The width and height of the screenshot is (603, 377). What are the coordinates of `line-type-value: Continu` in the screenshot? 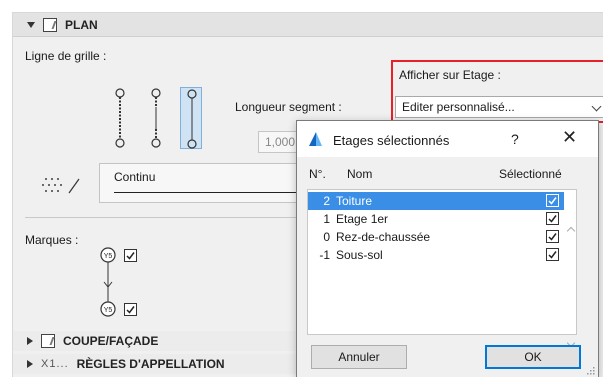 It's located at (135, 177).